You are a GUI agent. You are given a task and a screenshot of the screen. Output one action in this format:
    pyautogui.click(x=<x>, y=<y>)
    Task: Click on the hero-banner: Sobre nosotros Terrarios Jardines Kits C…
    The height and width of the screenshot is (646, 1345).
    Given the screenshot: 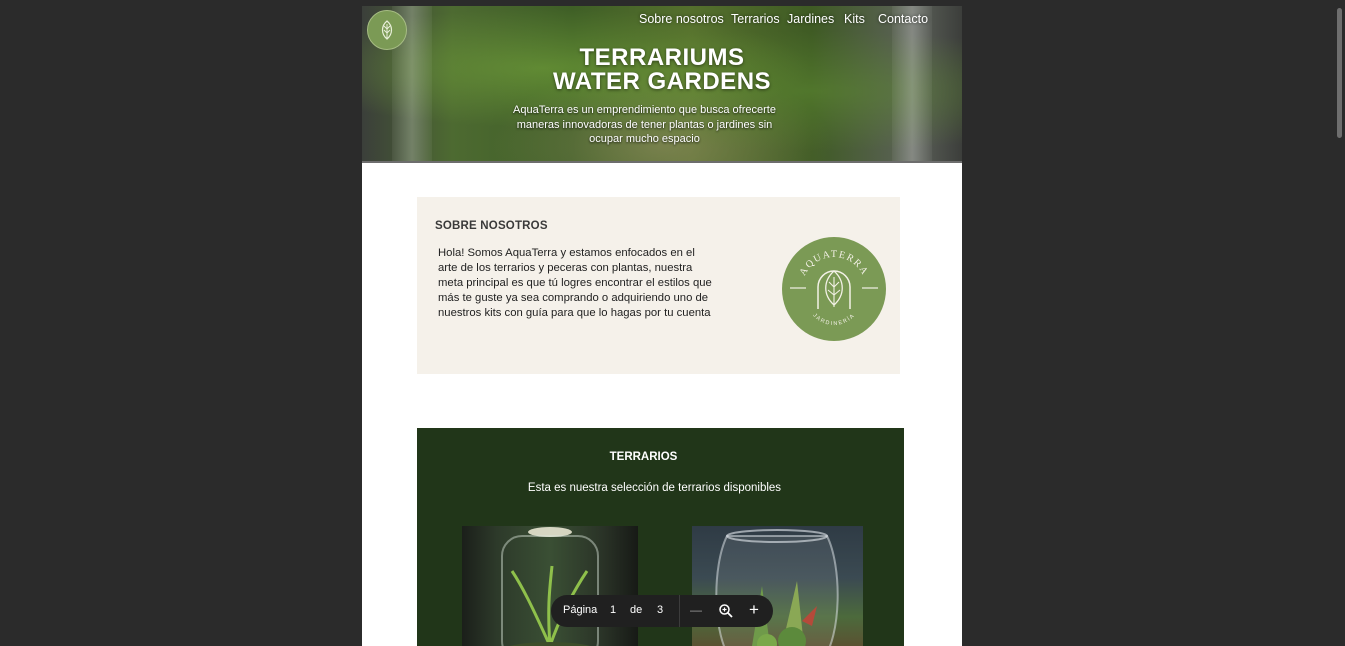 What is the action you would take?
    pyautogui.click(x=662, y=84)
    